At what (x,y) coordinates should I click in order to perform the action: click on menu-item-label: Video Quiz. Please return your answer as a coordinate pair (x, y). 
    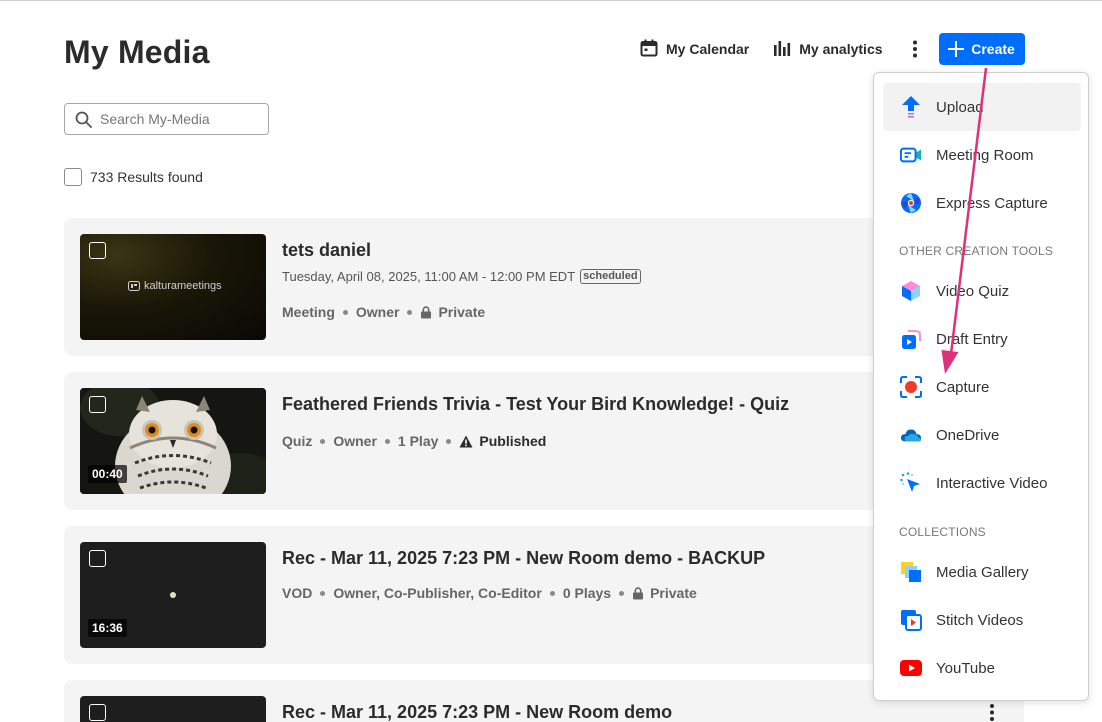
    Looking at the image, I should click on (973, 291).